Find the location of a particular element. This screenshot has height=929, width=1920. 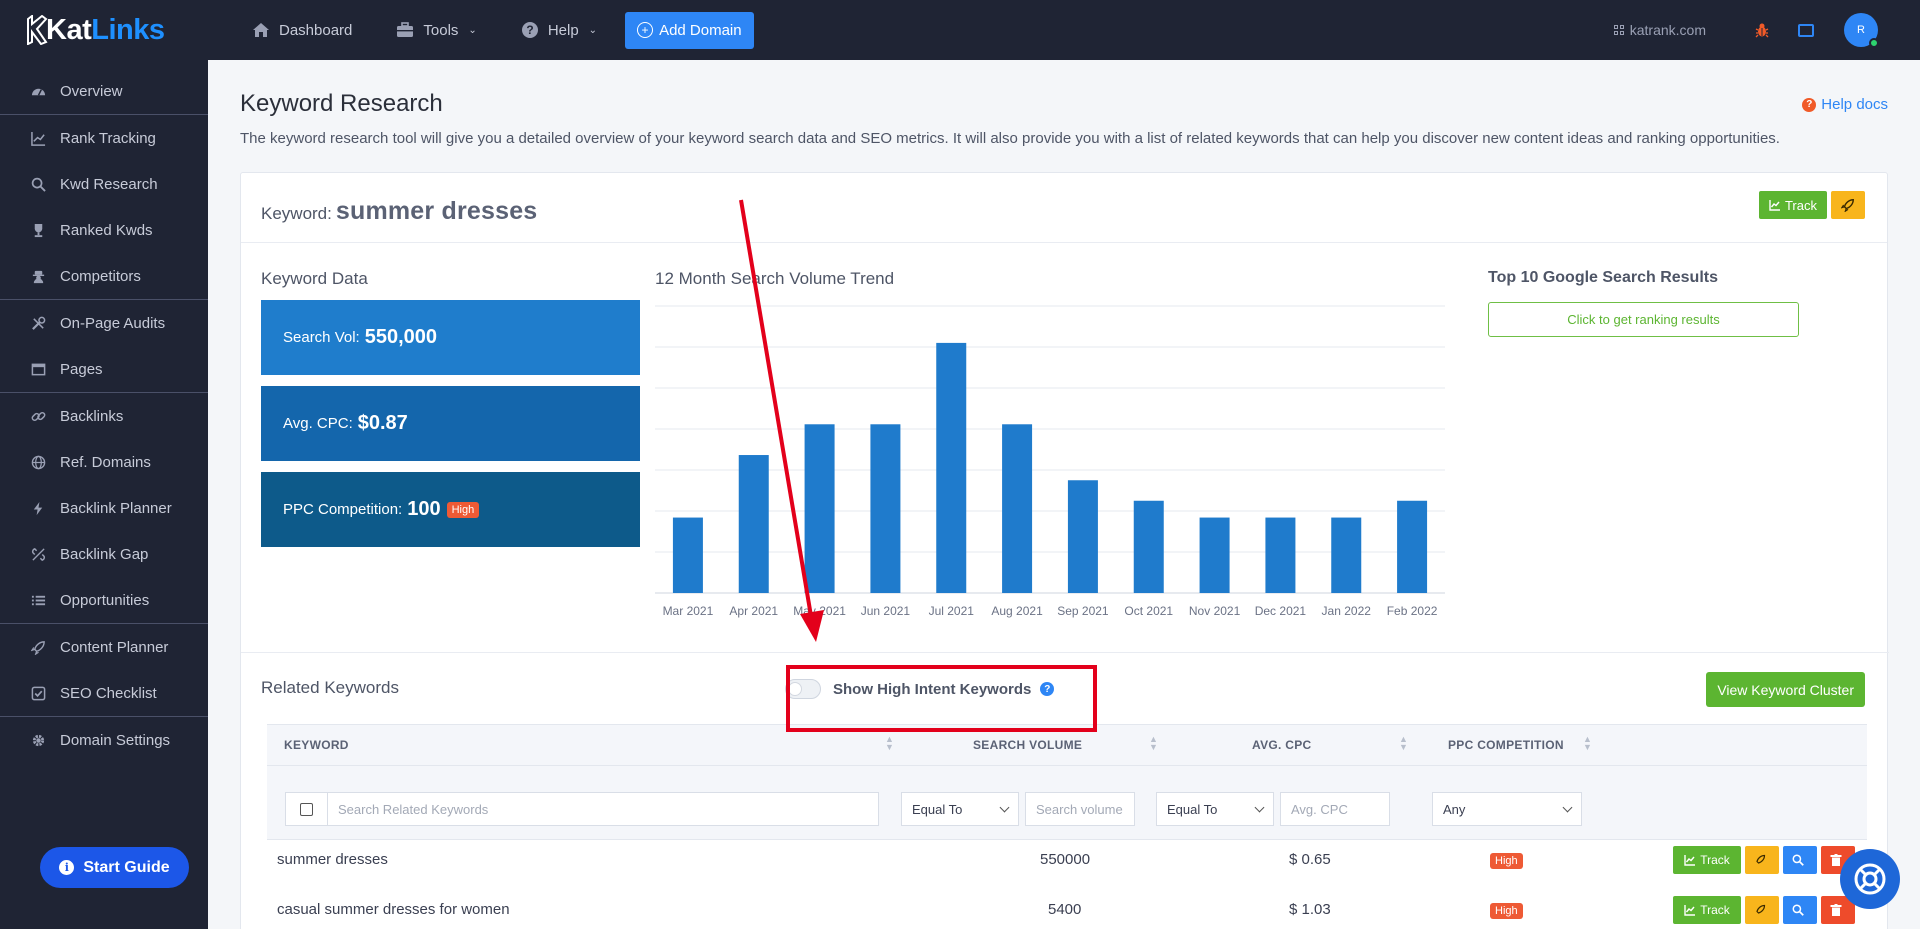

competition-select: Any is located at coordinates (1507, 809).